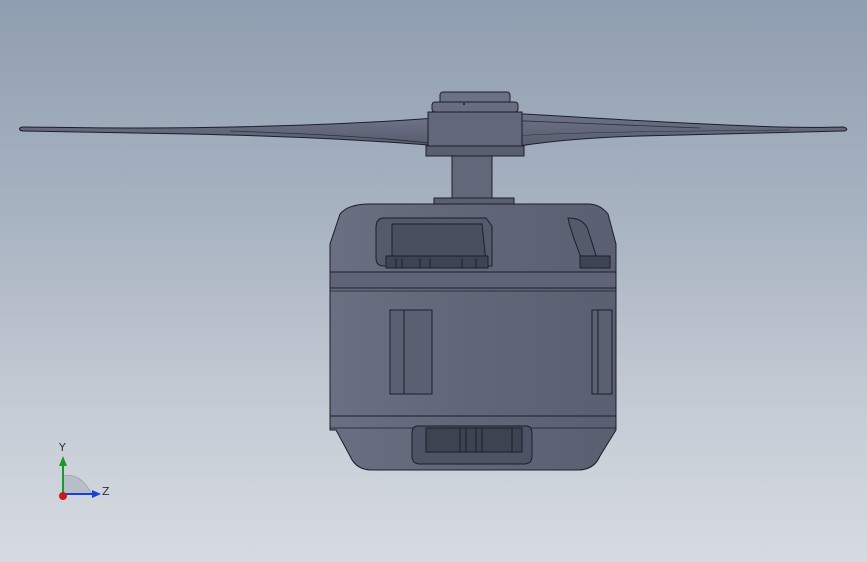 The image size is (867, 562). What do you see at coordinates (475, 124) in the screenshot?
I see `propeller-hub` at bounding box center [475, 124].